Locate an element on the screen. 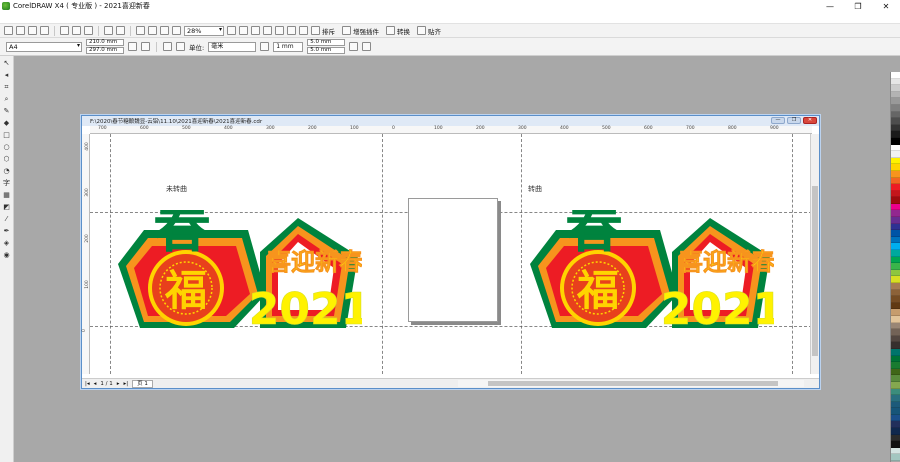  vertical-scroll-thumb is located at coordinates (815, 271).